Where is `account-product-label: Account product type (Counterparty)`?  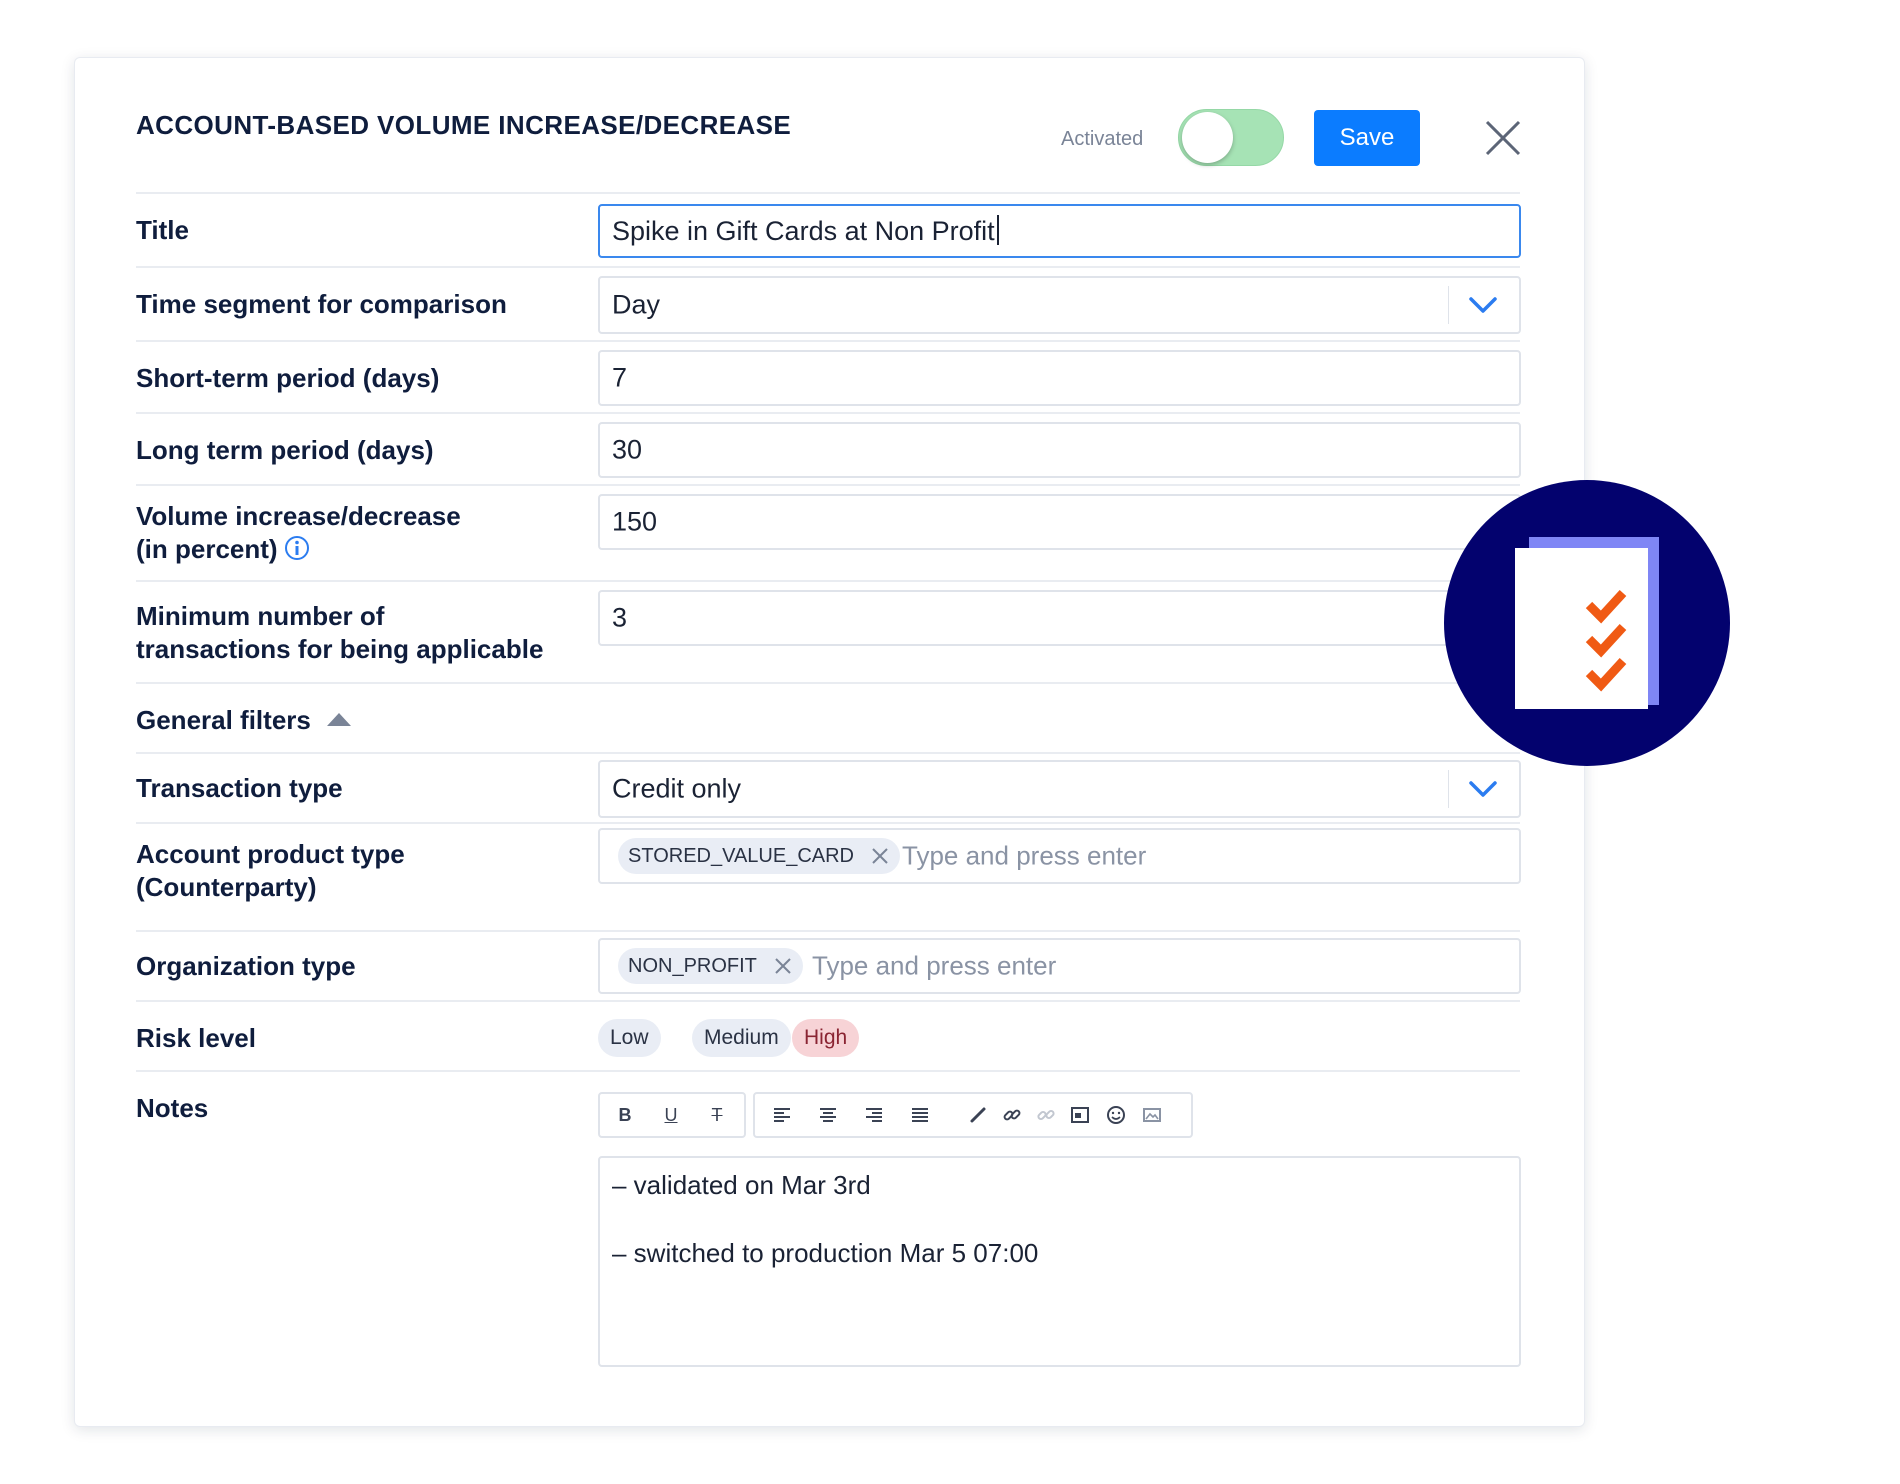 account-product-label: Account product type (Counterparty) is located at coordinates (270, 871).